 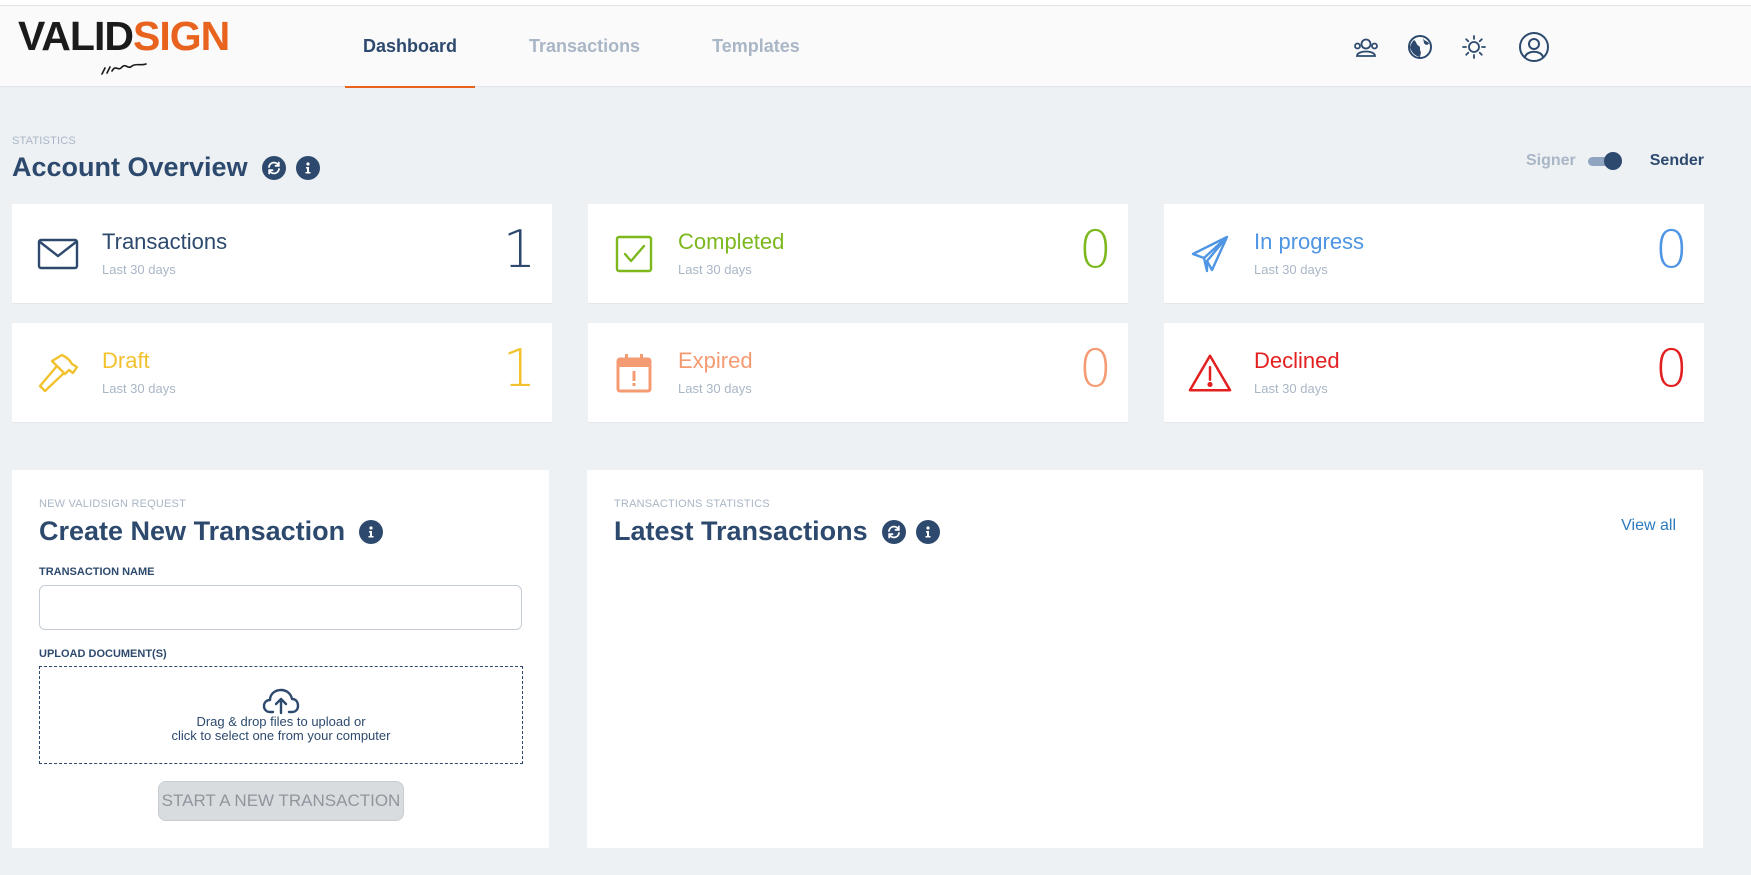 What do you see at coordinates (1210, 373) in the screenshot?
I see `warning-icon` at bounding box center [1210, 373].